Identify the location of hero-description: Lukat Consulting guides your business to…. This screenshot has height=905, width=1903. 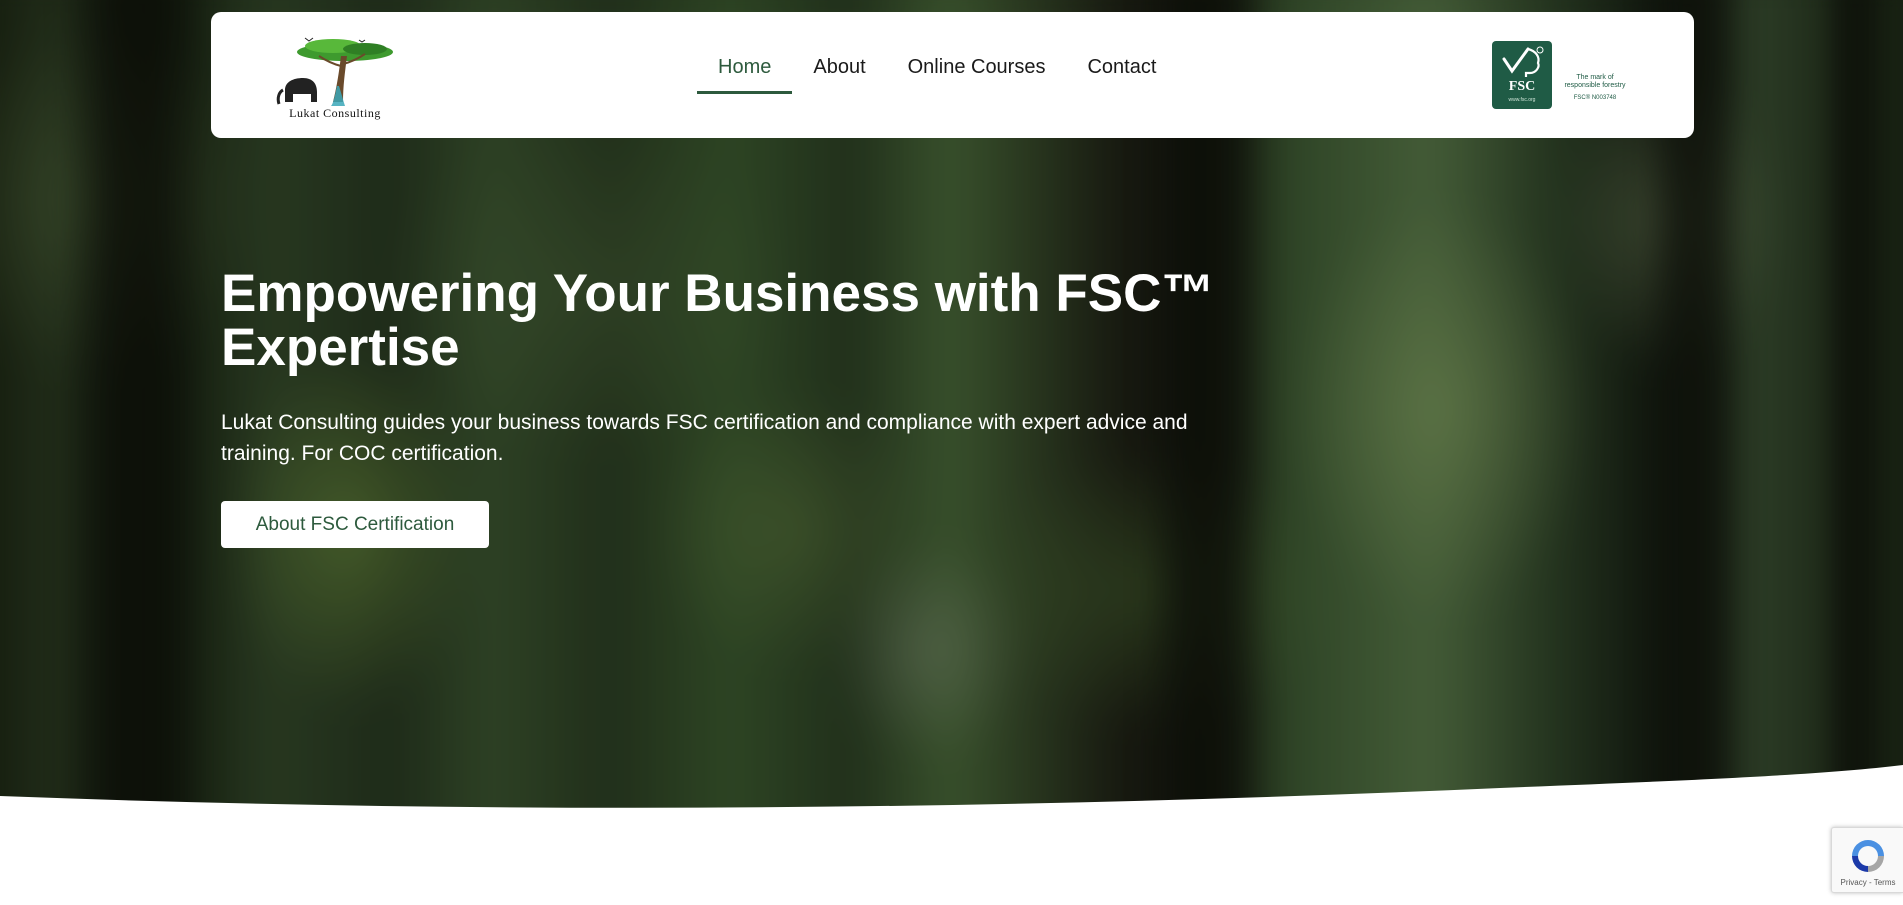
(704, 438).